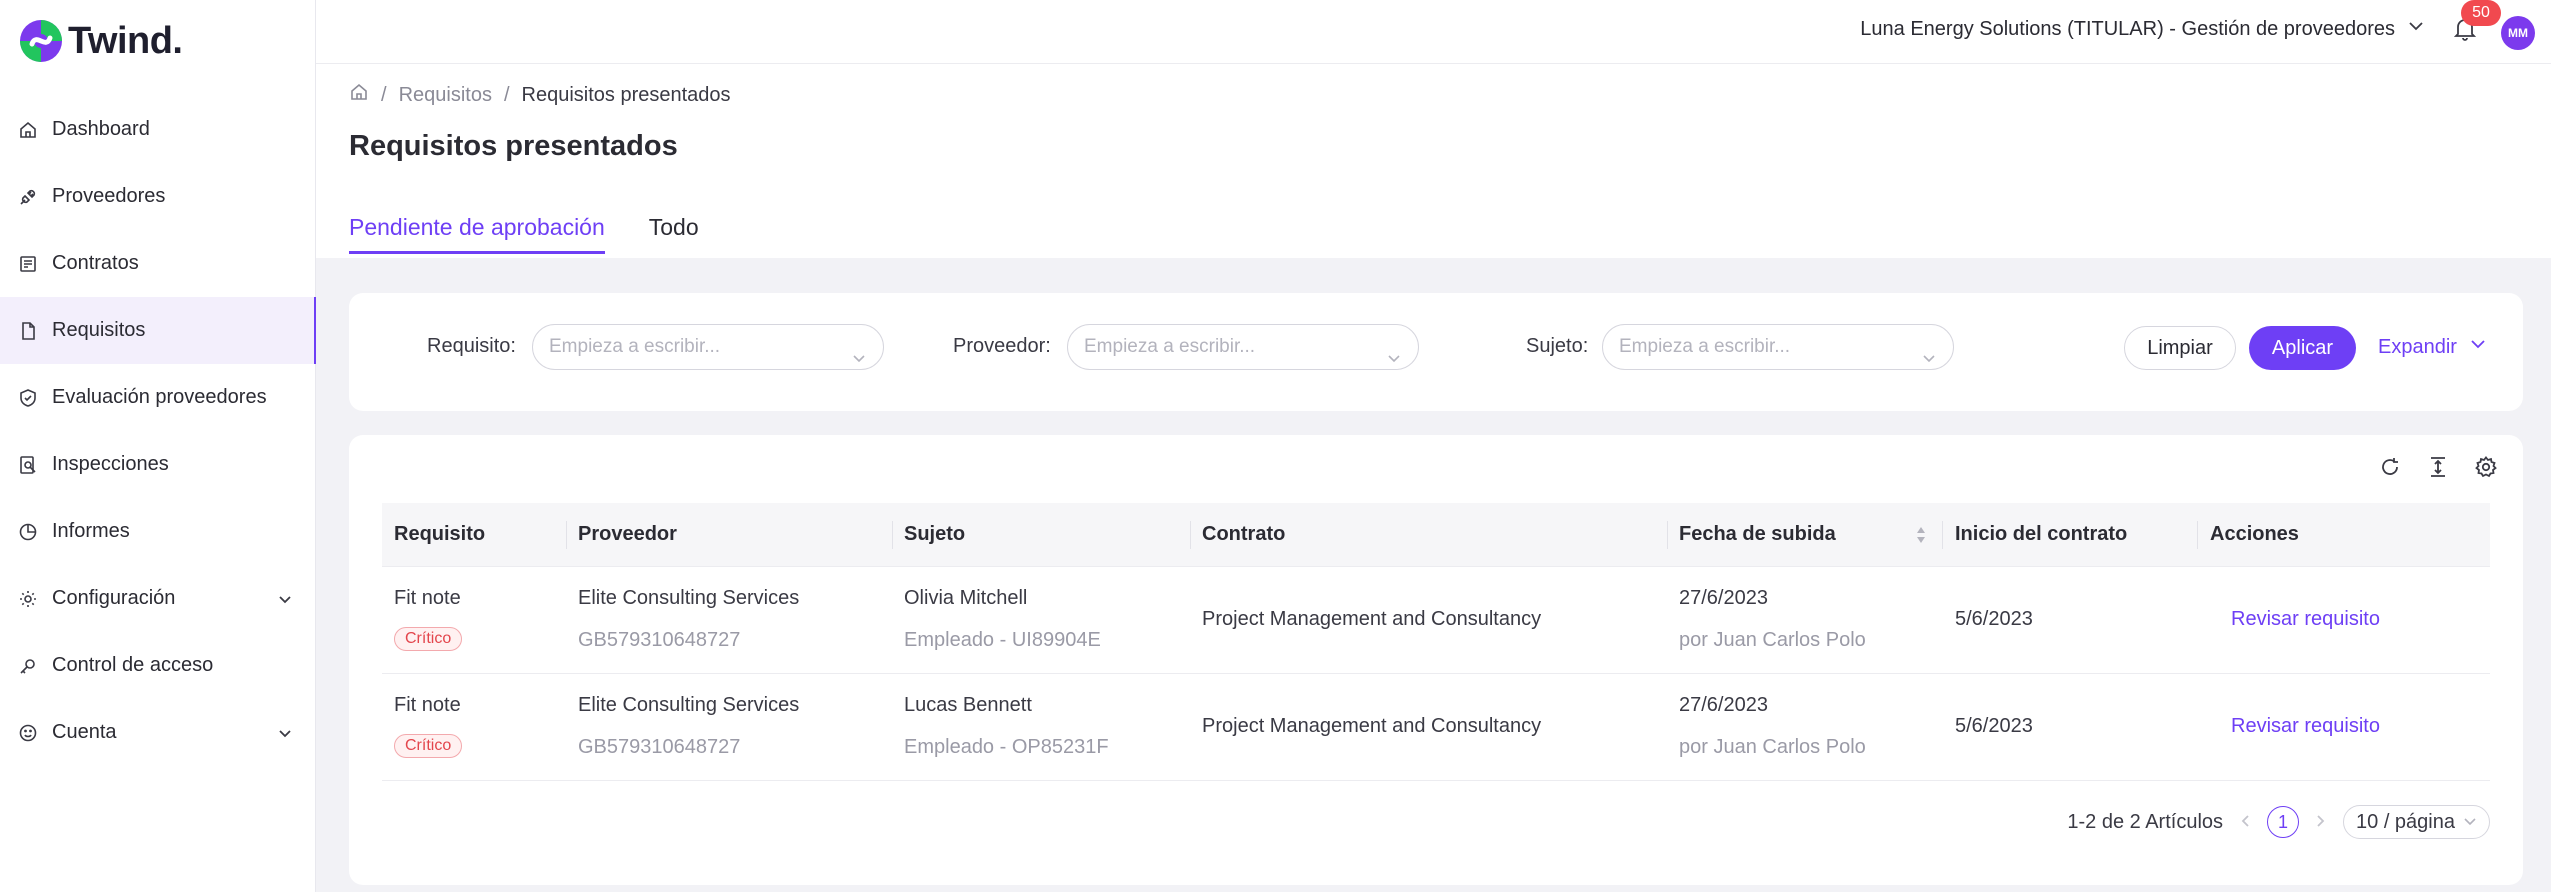 The width and height of the screenshot is (2551, 892). Describe the element at coordinates (2518, 33) in the screenshot. I see `avatar: MM` at that location.